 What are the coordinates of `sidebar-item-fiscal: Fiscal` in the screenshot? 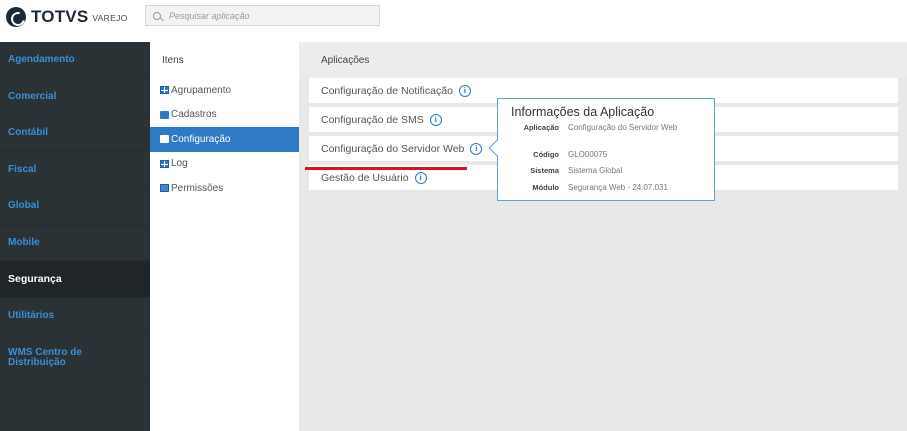 It's located at (75, 170).